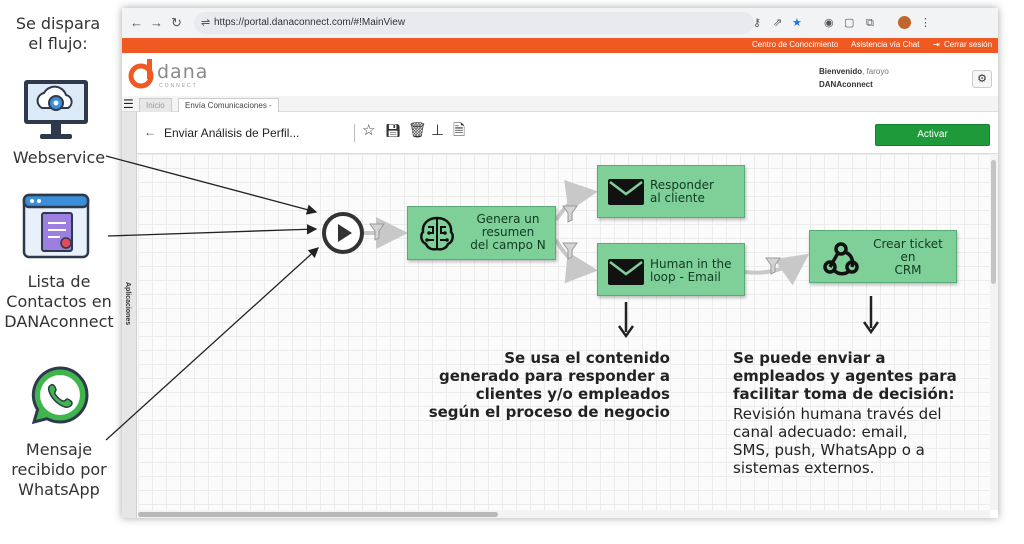 Image resolution: width=1024 pixels, height=544 pixels. I want to click on annotation-line: SMS, push, WhatsApp o a, so click(829, 450).